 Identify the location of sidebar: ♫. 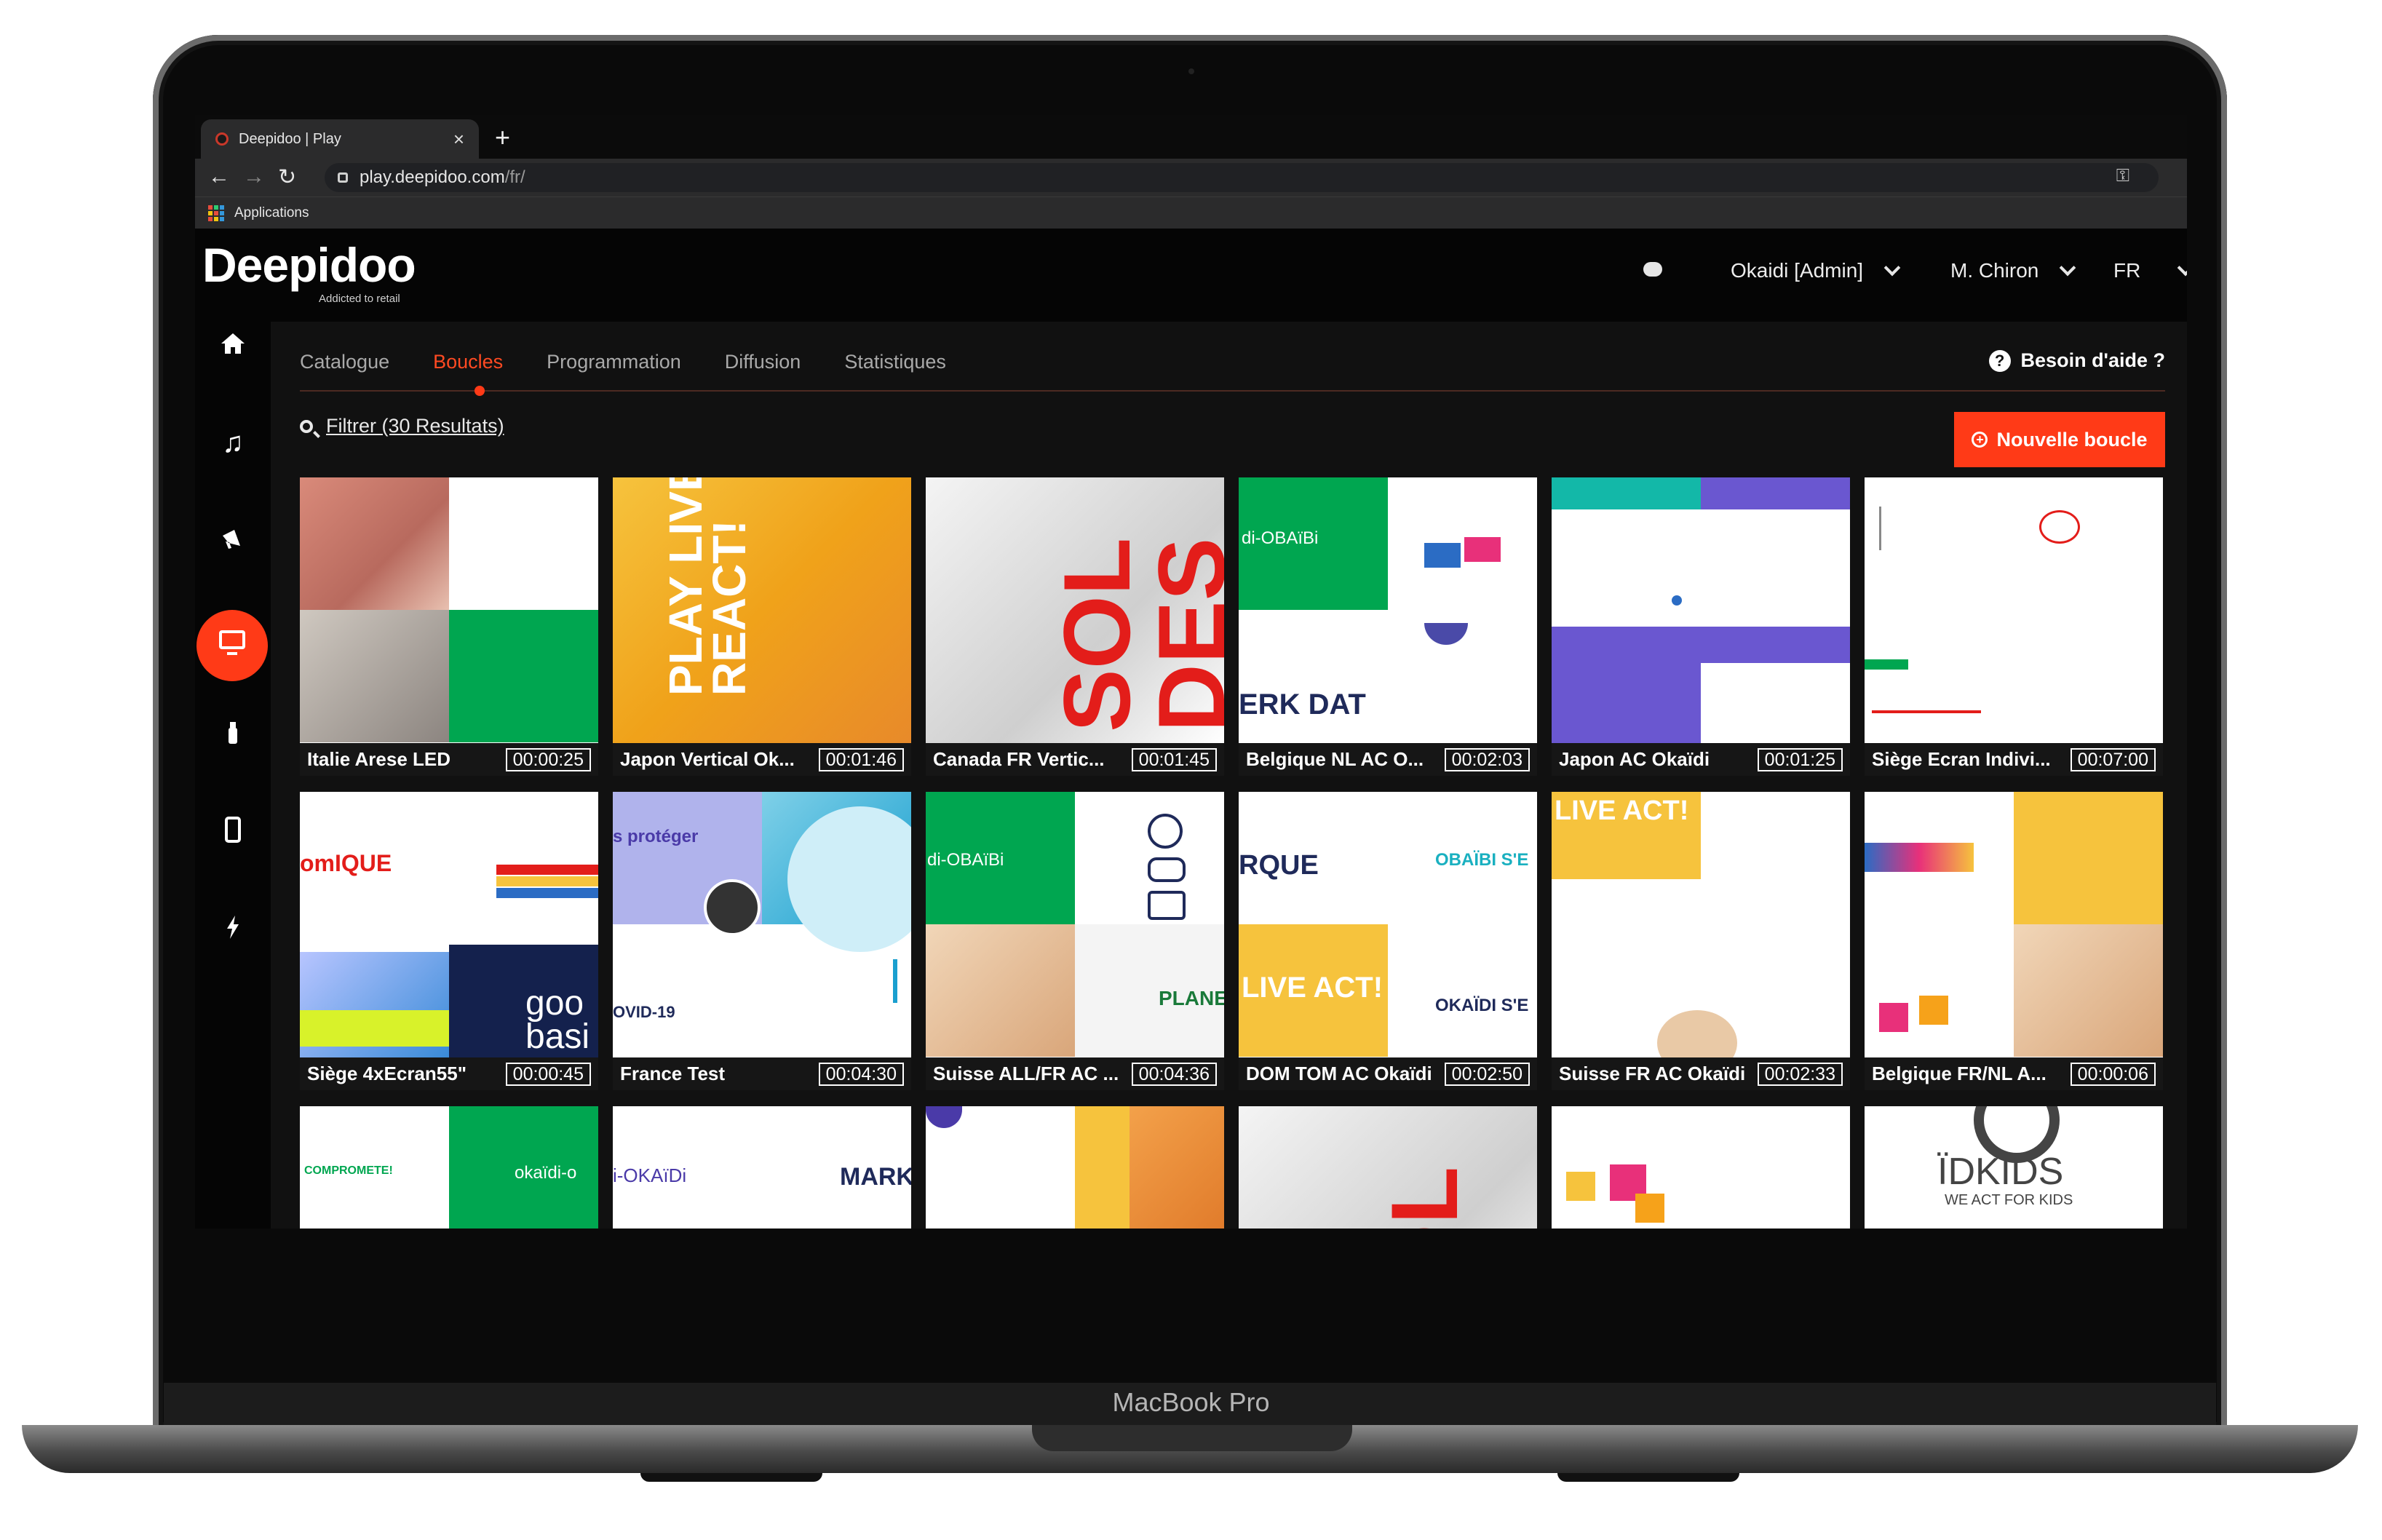
(233, 775).